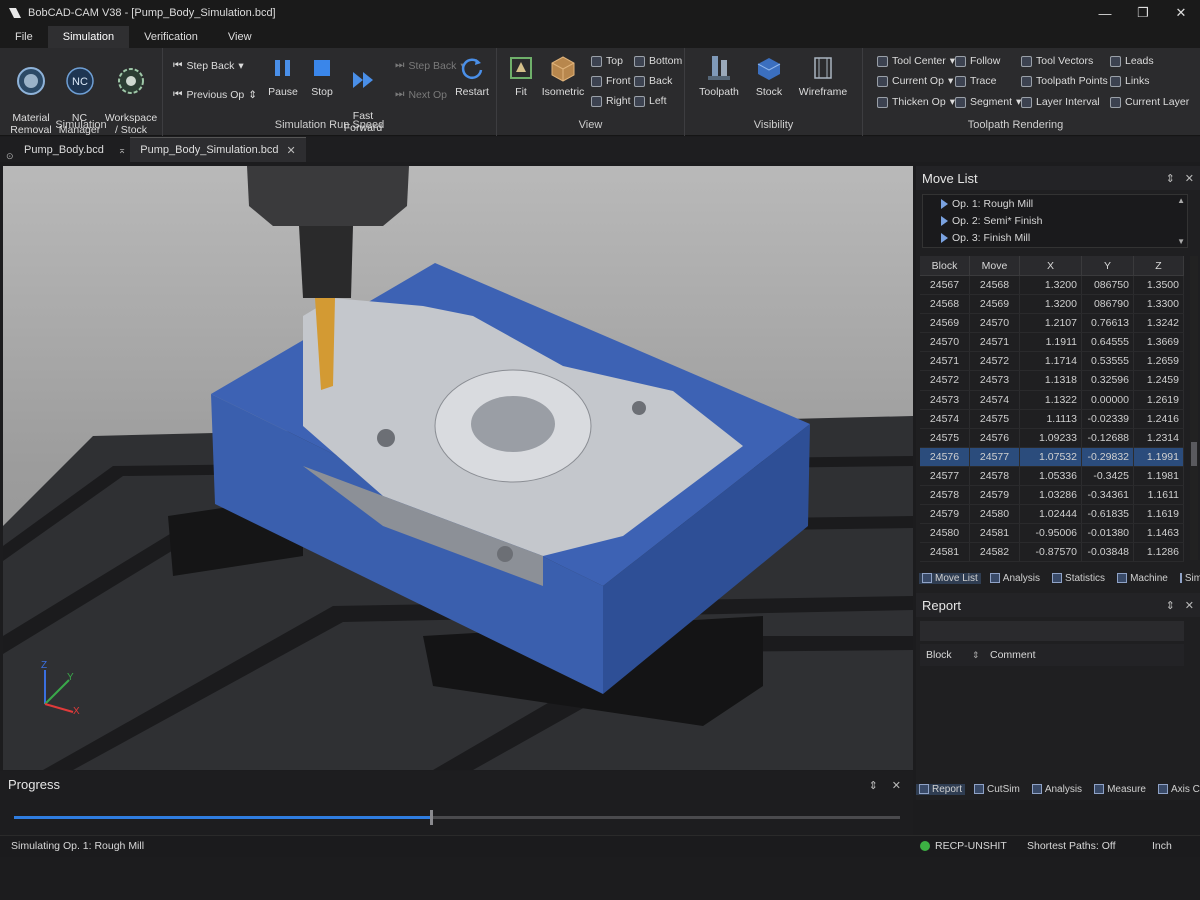  I want to click on table-row: 24579 24580 1.02444 -0.61835 1.1619, so click(1052, 515).